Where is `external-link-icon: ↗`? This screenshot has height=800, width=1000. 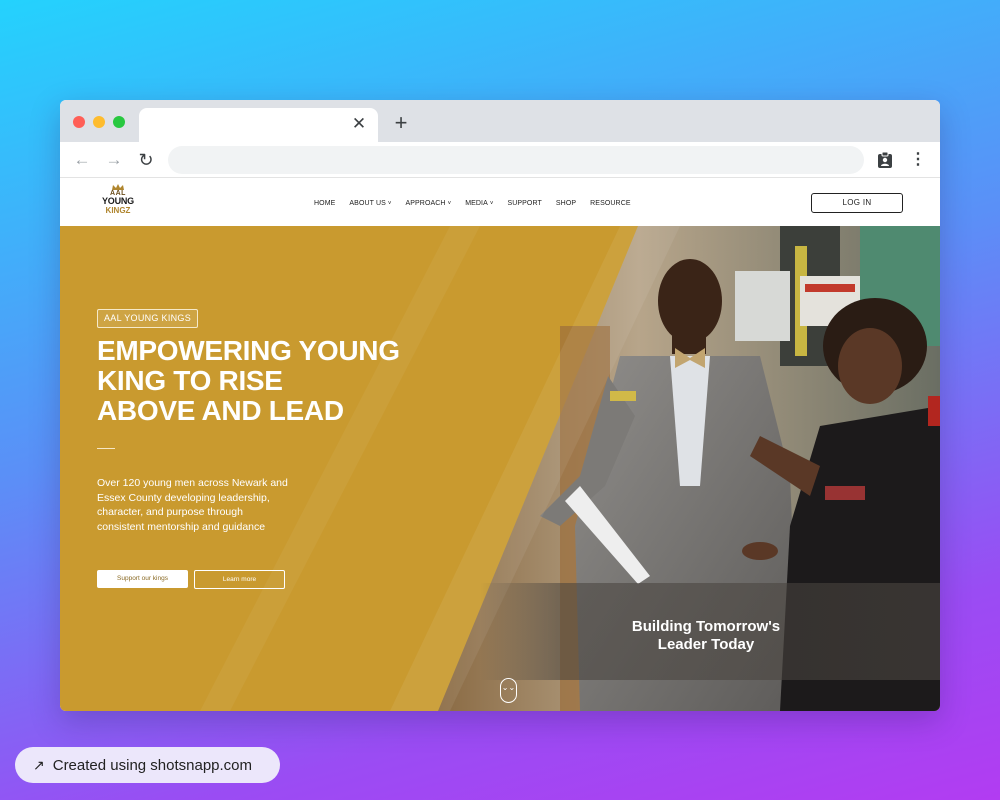
external-link-icon: ↗ is located at coordinates (39, 765).